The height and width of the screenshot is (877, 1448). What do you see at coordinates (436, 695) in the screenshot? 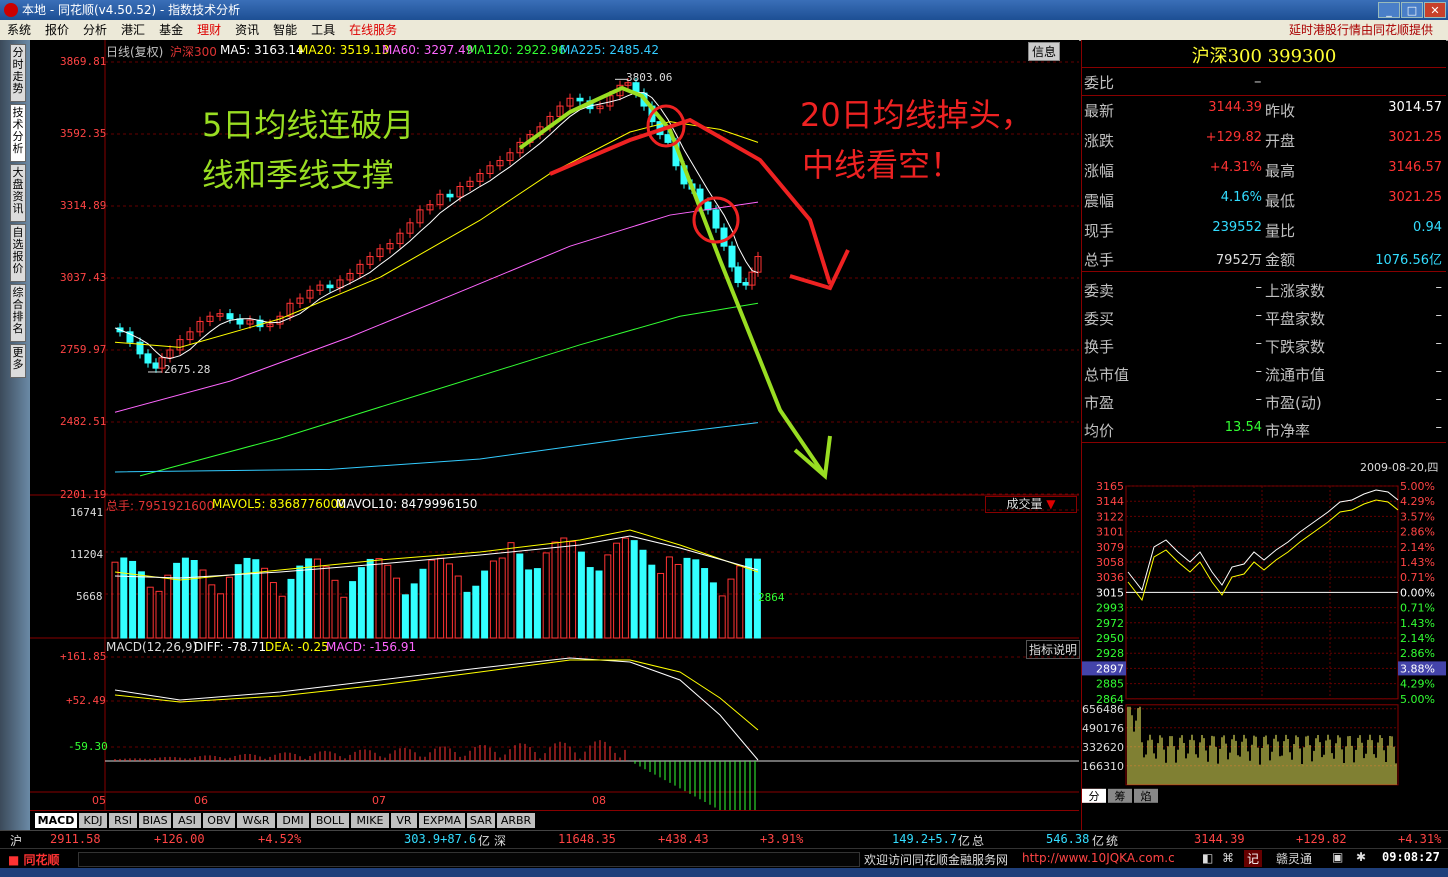
I see `dea-line` at bounding box center [436, 695].